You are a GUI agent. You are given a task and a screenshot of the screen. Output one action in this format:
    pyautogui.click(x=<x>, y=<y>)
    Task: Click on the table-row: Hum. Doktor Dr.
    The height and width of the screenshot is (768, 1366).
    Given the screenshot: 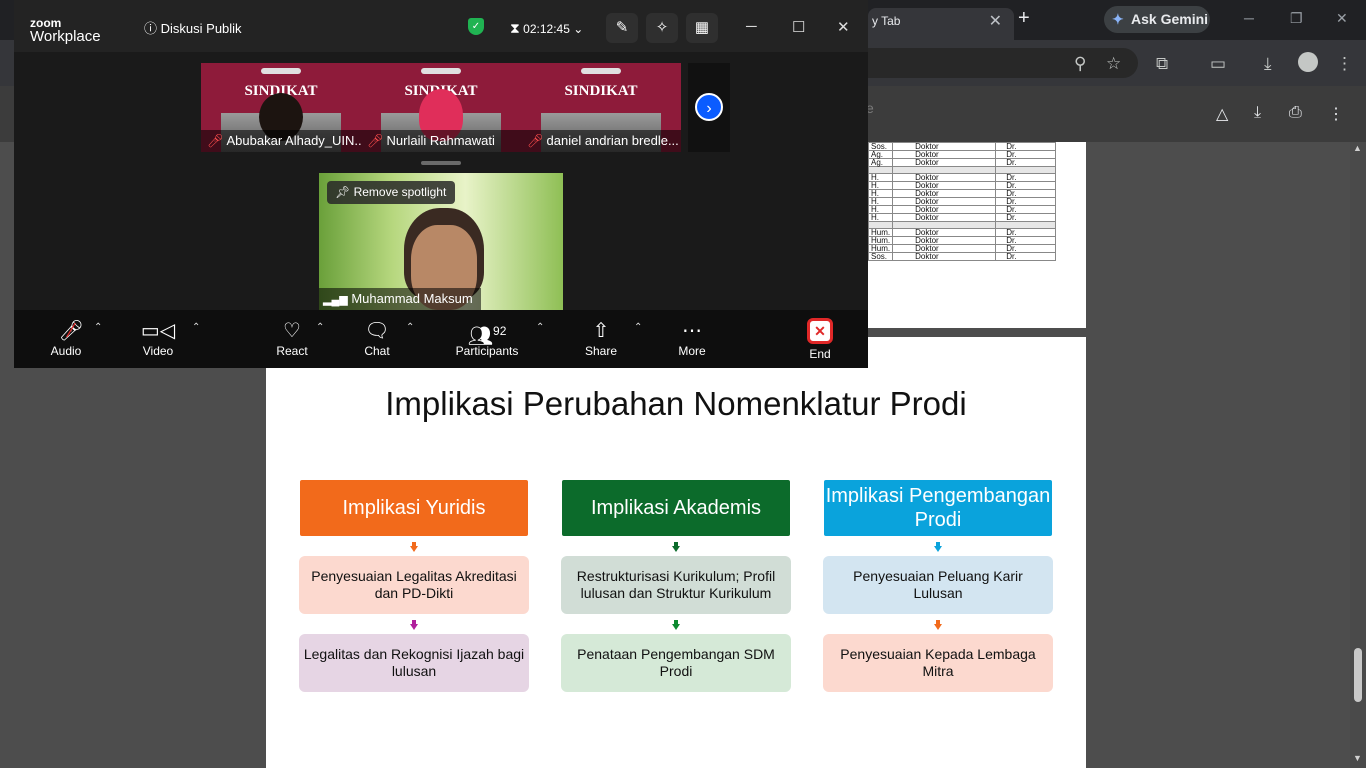 What is the action you would take?
    pyautogui.click(x=961, y=232)
    